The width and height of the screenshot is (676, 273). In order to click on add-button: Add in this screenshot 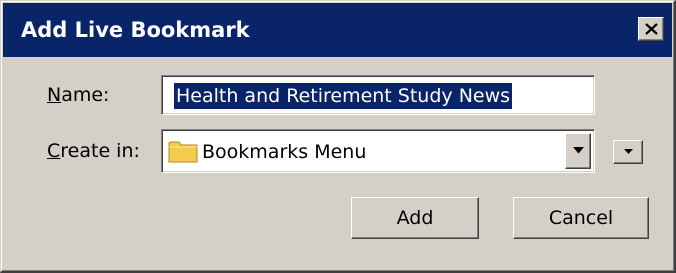, I will do `click(415, 218)`.